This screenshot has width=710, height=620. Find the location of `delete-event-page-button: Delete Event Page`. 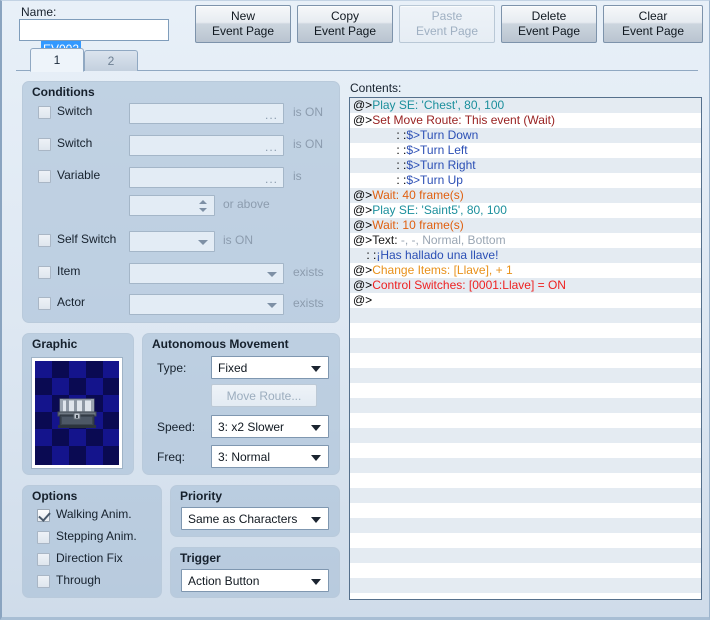

delete-event-page-button: Delete Event Page is located at coordinates (549, 24).